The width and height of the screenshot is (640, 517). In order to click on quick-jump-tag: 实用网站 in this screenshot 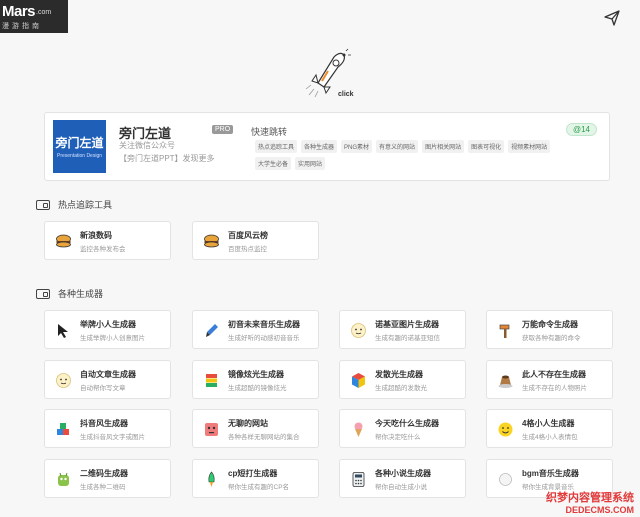, I will do `click(310, 163)`.